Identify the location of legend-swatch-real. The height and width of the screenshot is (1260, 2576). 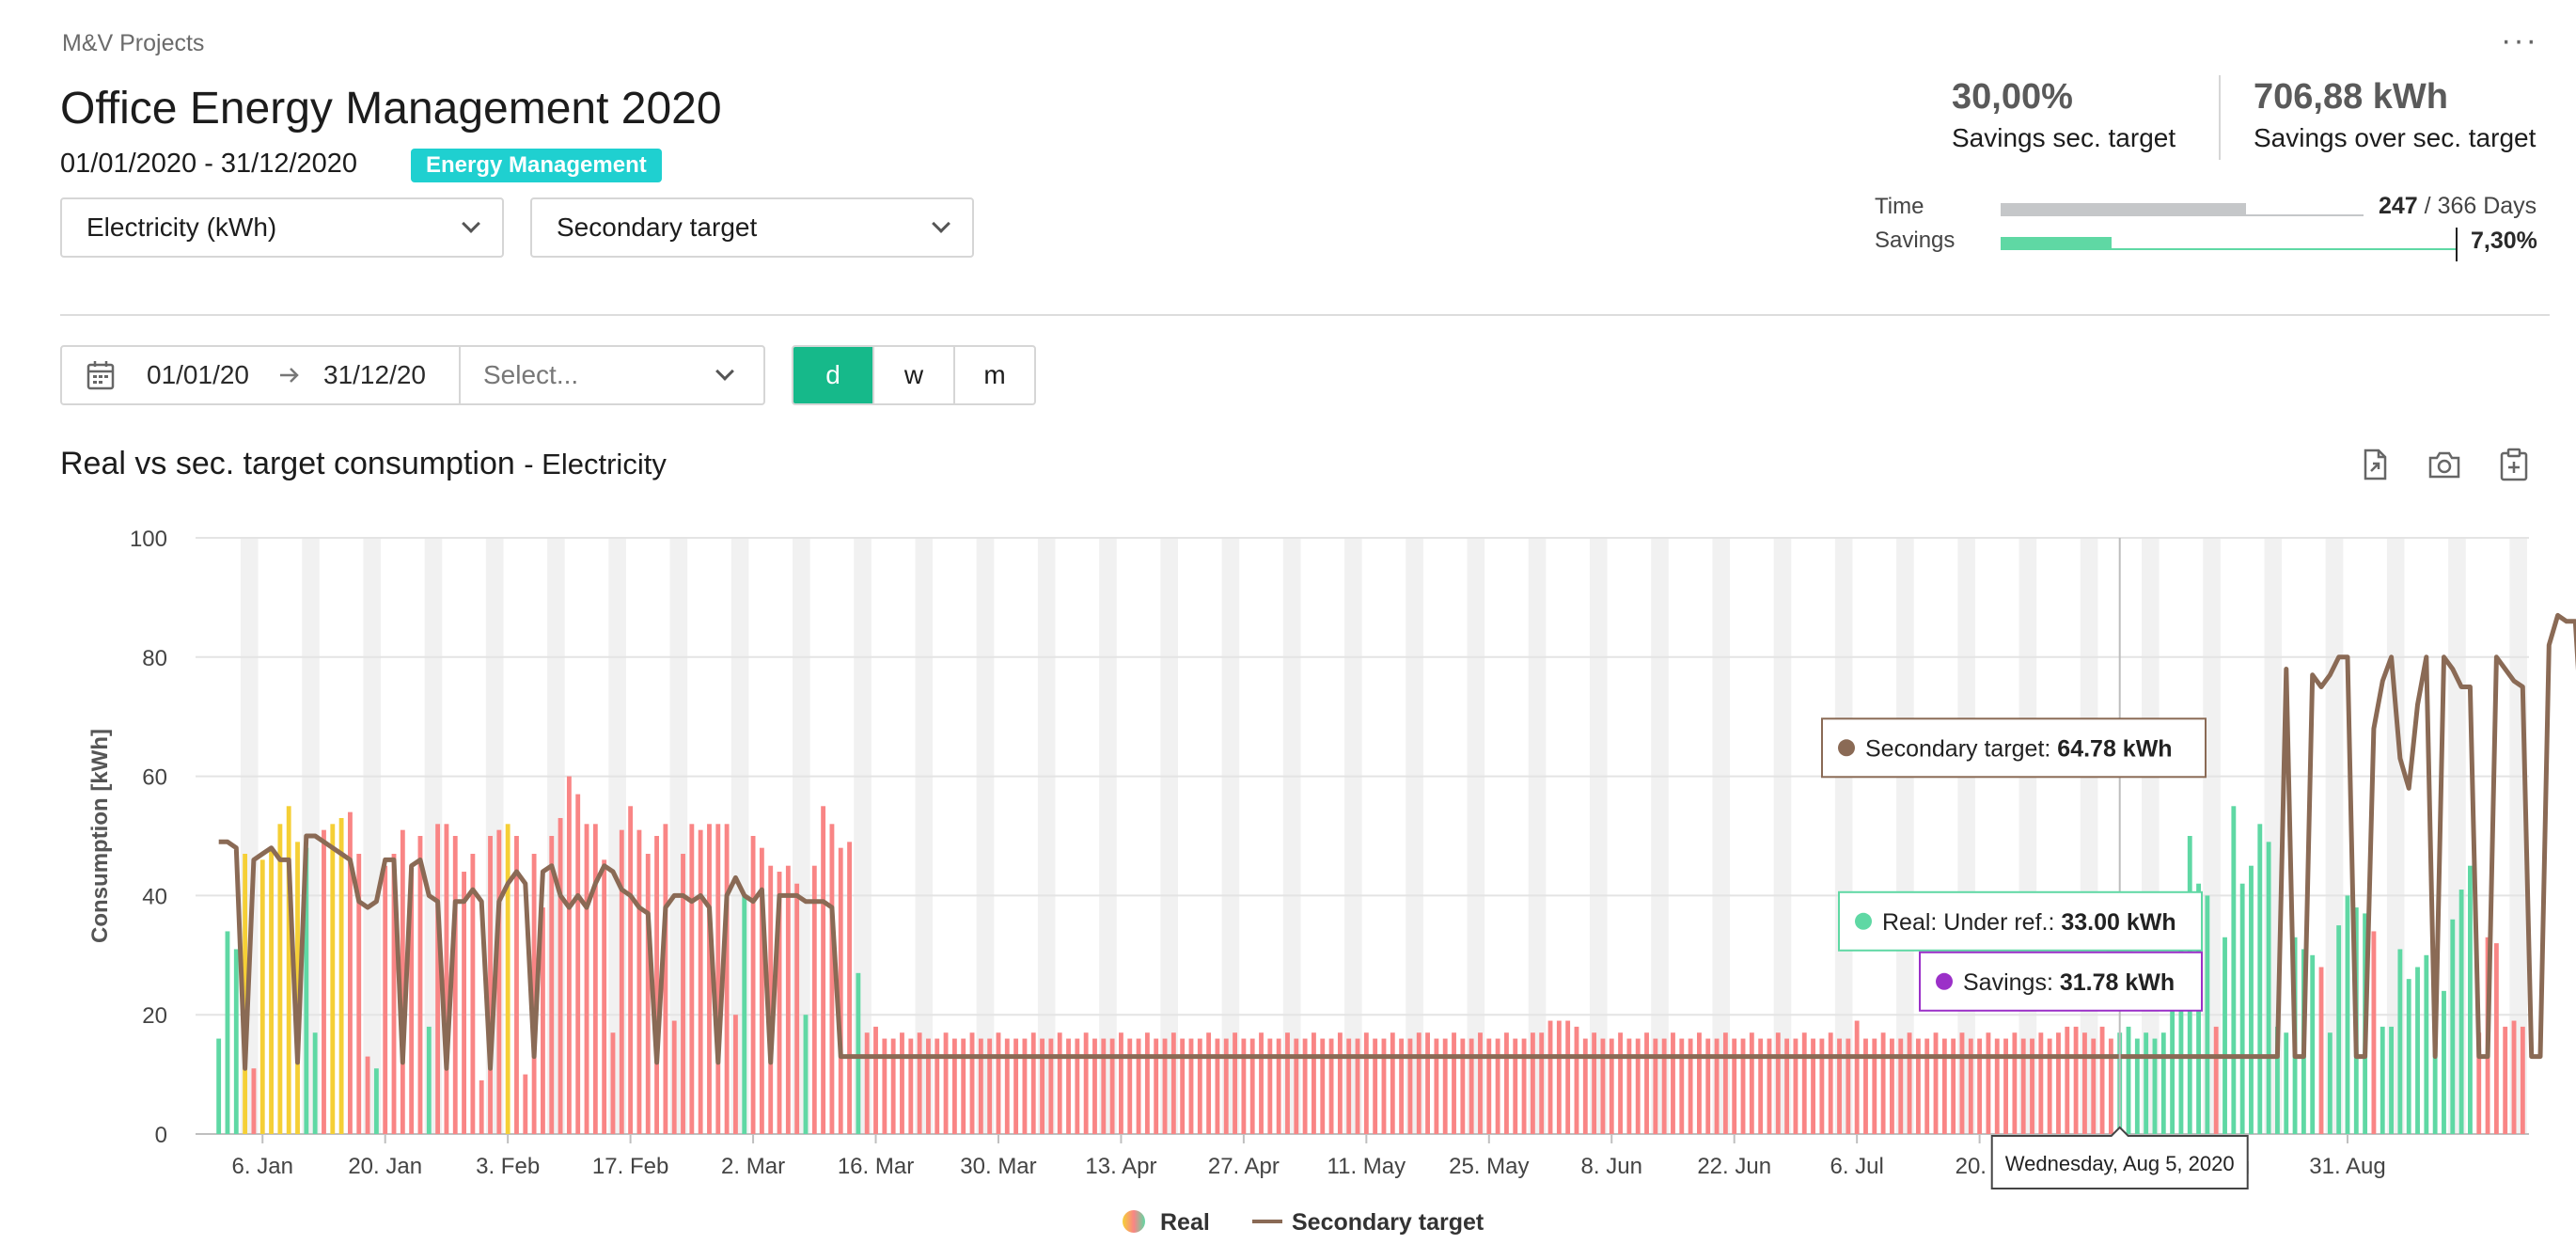
(1134, 1222).